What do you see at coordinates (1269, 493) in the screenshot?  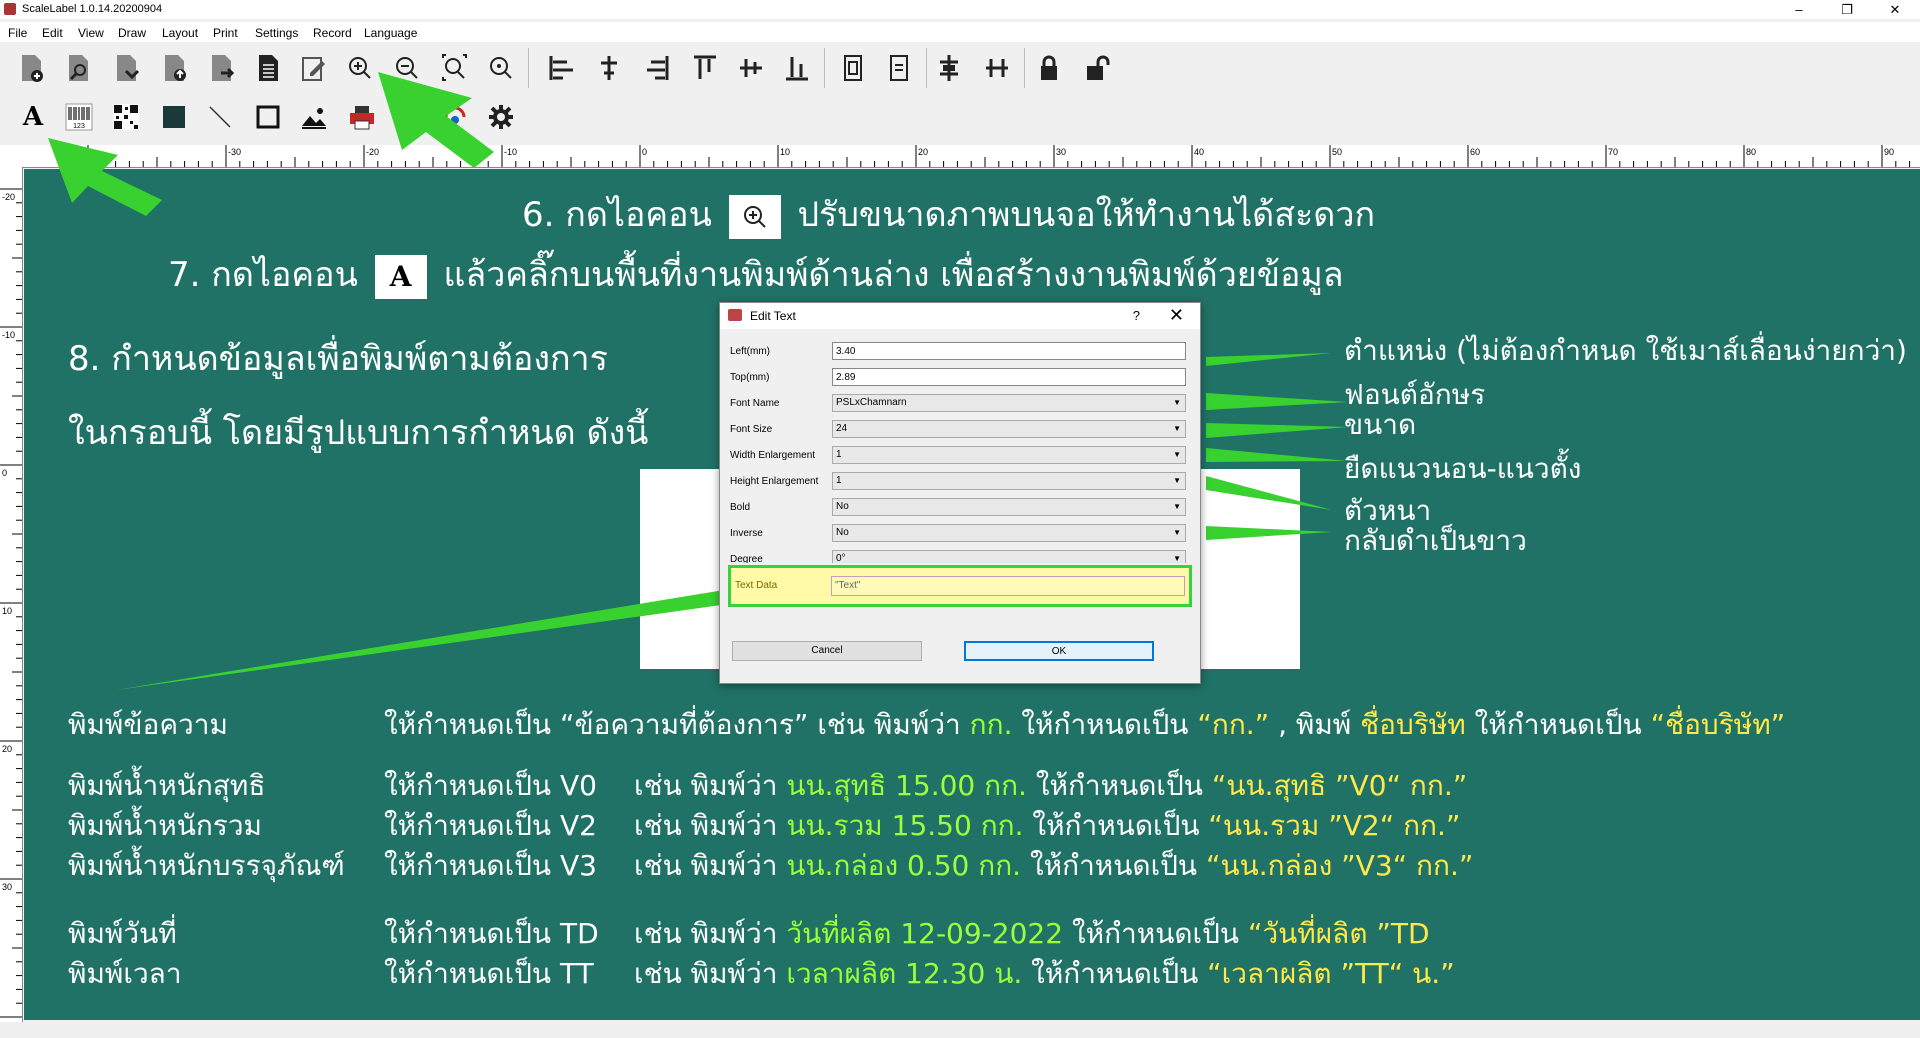 I see `pointer-bold` at bounding box center [1269, 493].